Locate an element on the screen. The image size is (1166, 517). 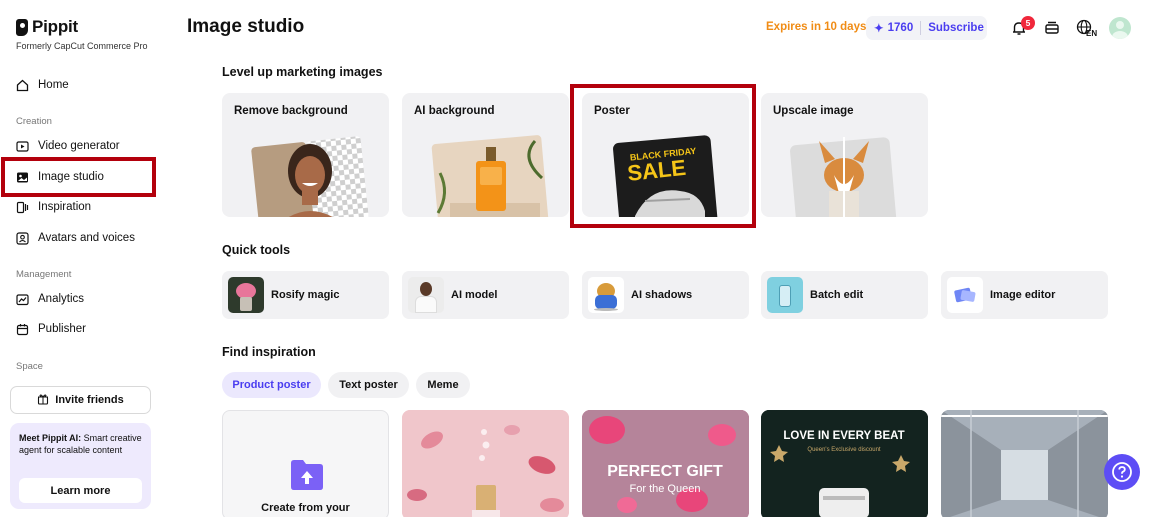
card-label: AI background is located at coordinates (454, 111).